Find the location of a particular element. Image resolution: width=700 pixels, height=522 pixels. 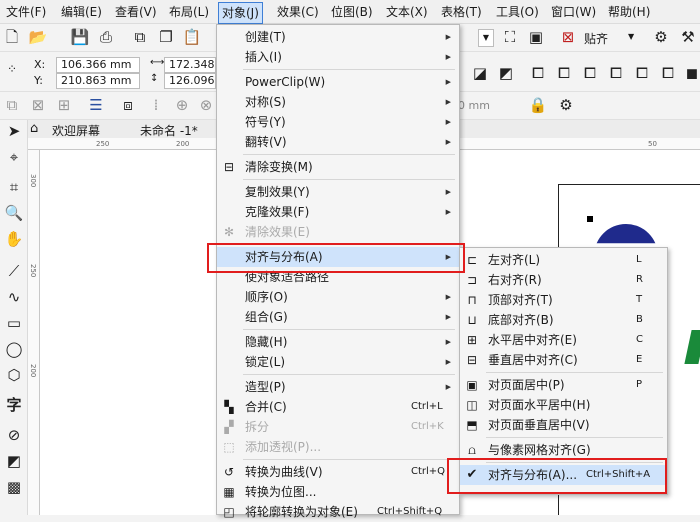

object-menu-item: 对称(S) ▶ is located at coordinates (338, 102).